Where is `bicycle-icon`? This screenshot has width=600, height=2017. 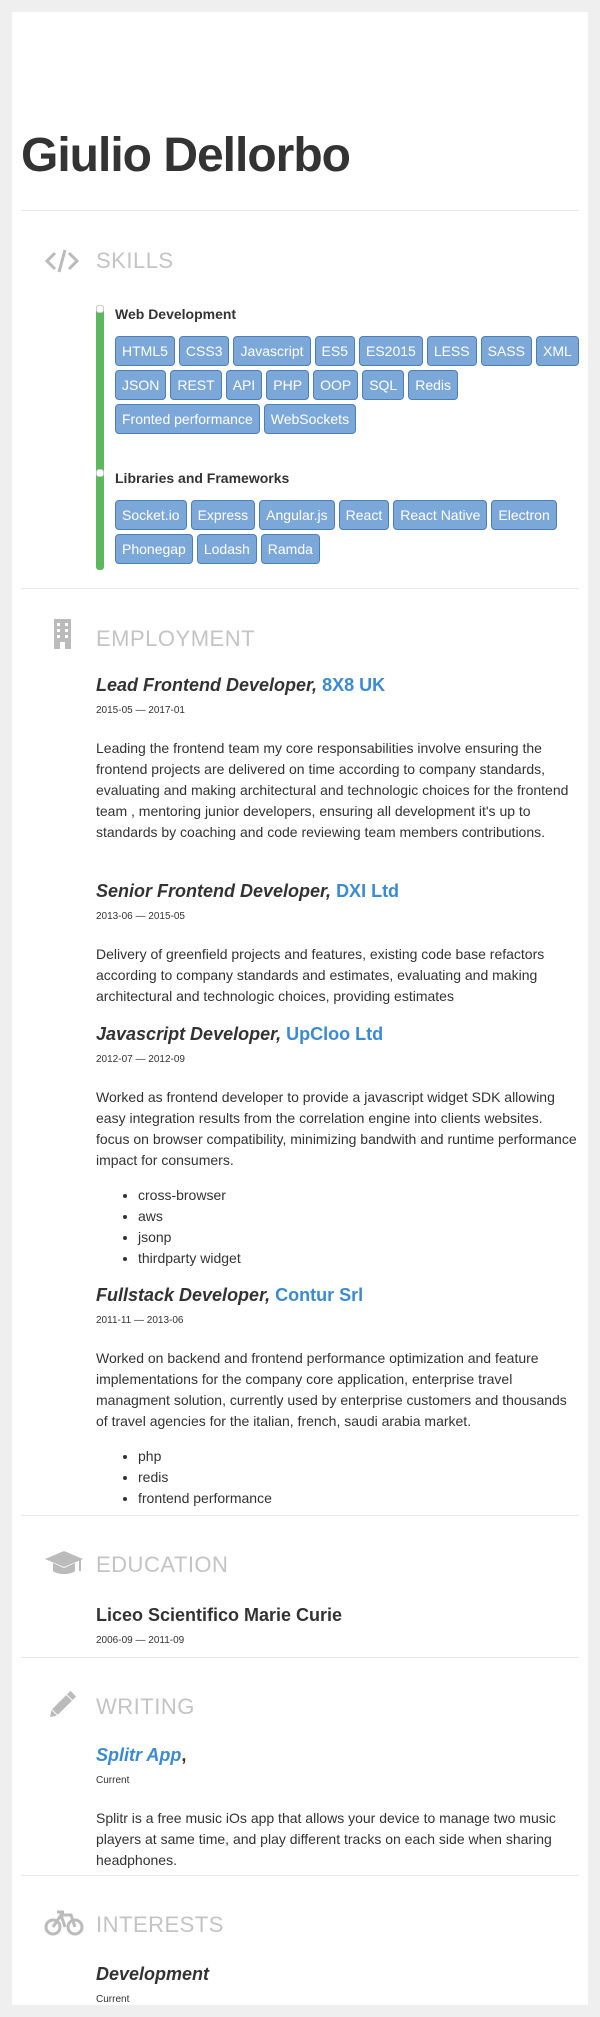
bicycle-icon is located at coordinates (64, 1923).